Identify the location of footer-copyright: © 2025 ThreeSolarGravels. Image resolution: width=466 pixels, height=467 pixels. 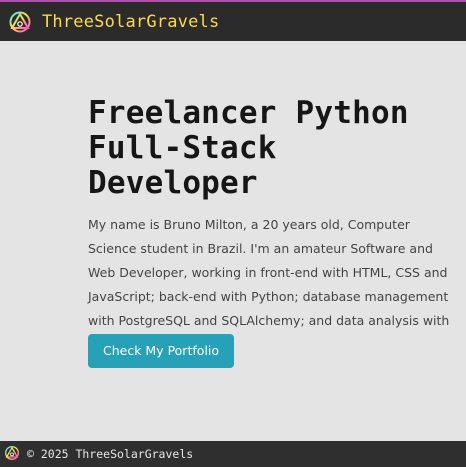
(110, 454).